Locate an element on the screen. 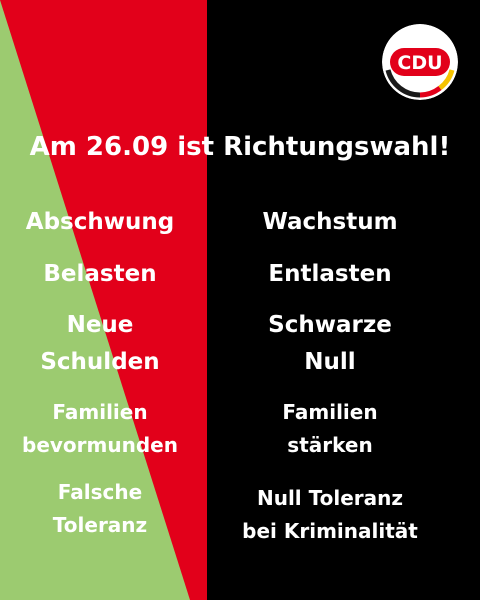 The height and width of the screenshot is (600, 480). cdu-logo-text: CDU is located at coordinates (419, 63).